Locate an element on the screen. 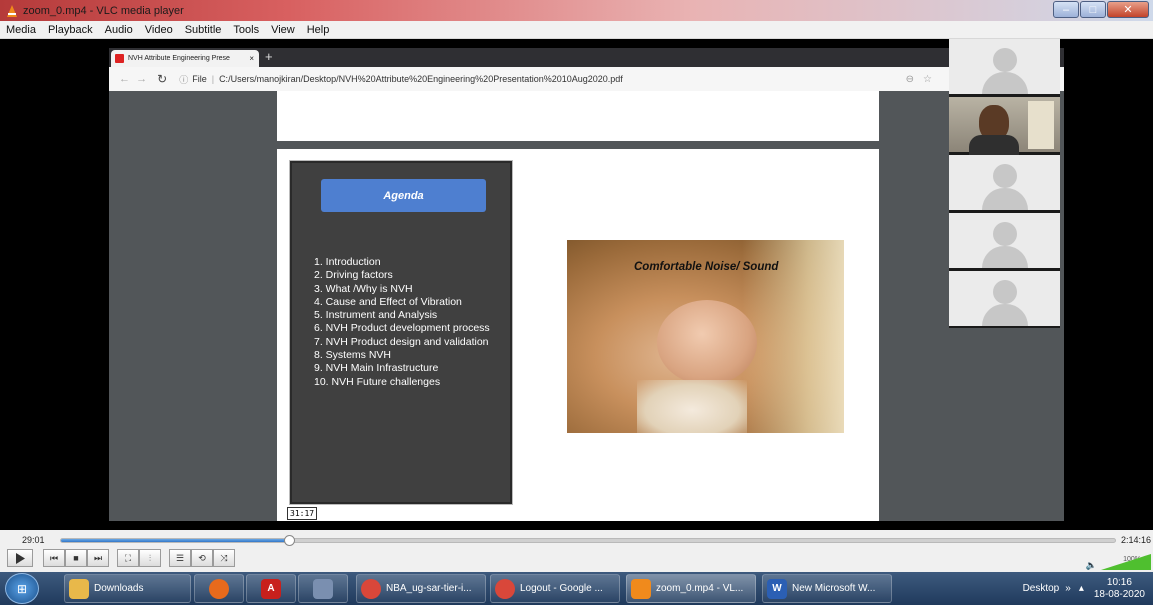  menu-media: Media is located at coordinates (21, 30).